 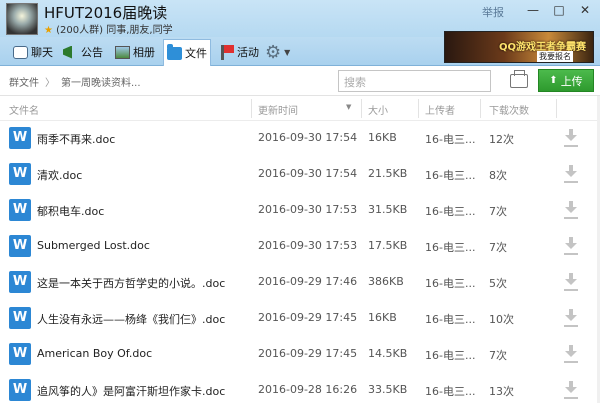 What do you see at coordinates (94, 353) in the screenshot?
I see `file-name: American Boy Of.doc` at bounding box center [94, 353].